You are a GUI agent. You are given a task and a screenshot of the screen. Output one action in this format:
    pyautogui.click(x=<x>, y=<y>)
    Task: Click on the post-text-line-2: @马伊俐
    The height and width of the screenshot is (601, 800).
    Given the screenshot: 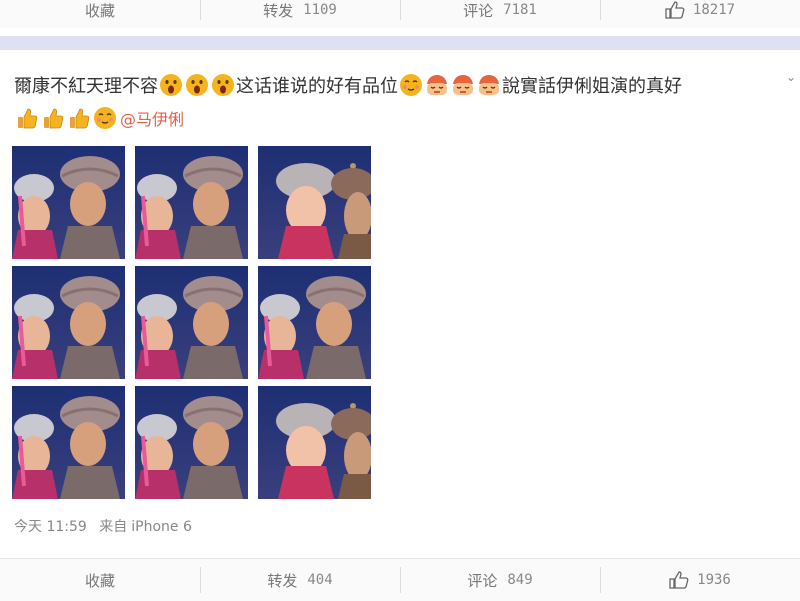 What is the action you would take?
    pyautogui.click(x=99, y=118)
    